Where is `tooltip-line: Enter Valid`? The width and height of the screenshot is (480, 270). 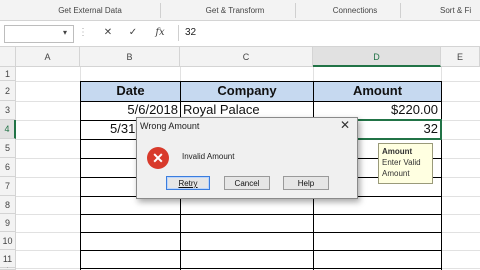
tooltip-line: Enter Valid is located at coordinates (401, 162).